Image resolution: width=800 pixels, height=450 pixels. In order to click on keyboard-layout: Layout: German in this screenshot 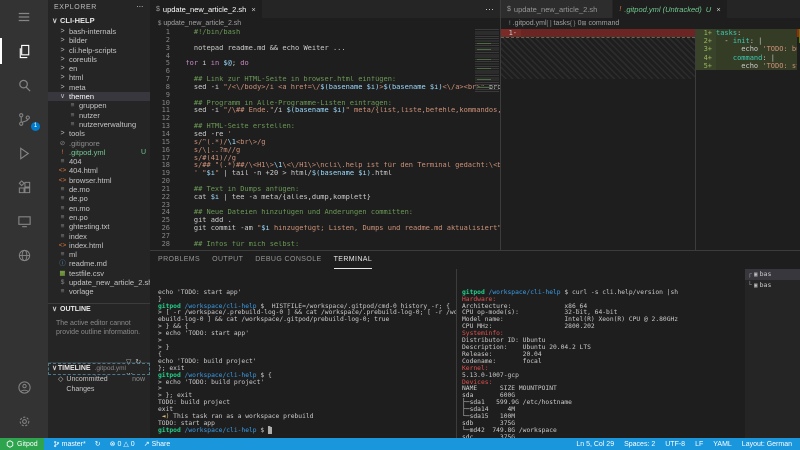, I will do `click(767, 444)`.